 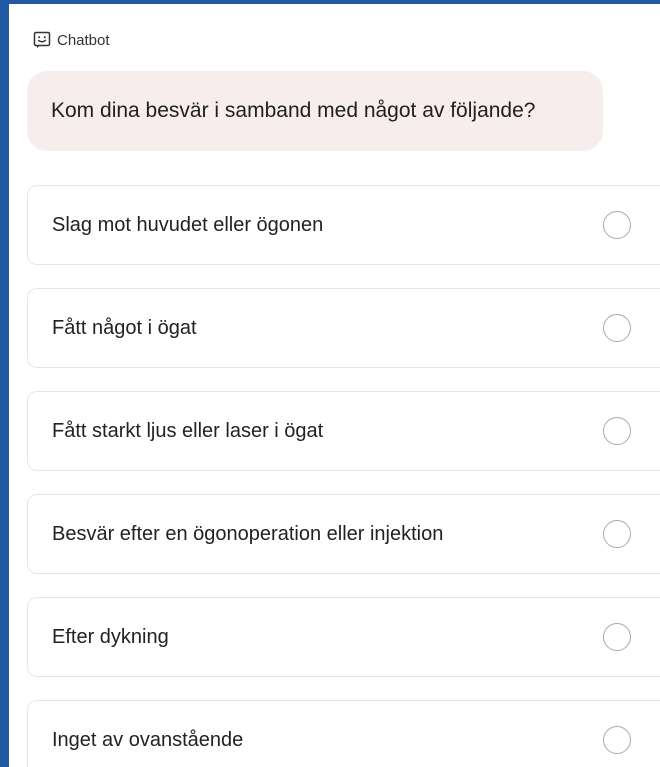 I want to click on answer-option: Slag mot huvudet eller ögonen, so click(x=343, y=225).